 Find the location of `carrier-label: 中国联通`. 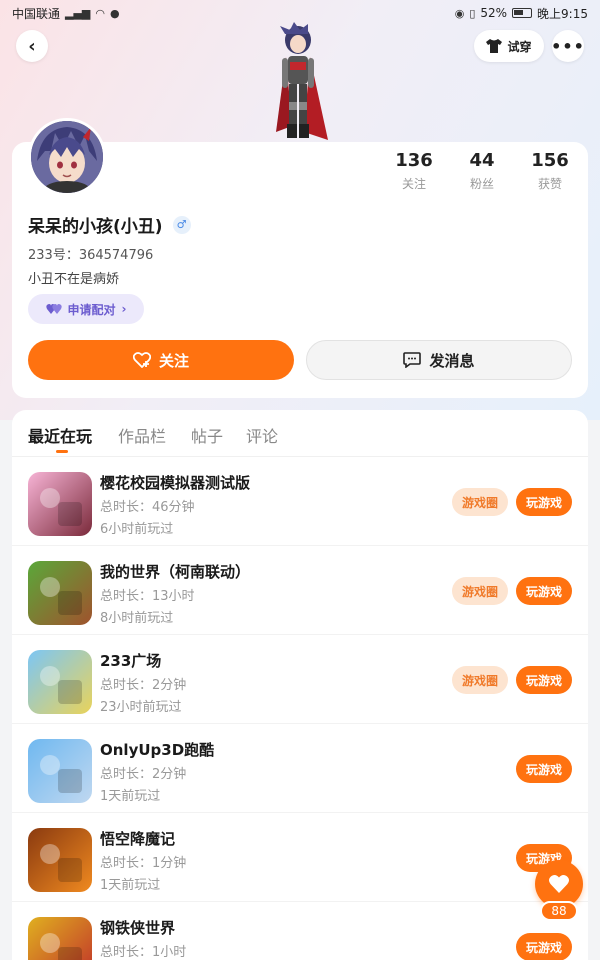

carrier-label: 中国联通 is located at coordinates (36, 13).